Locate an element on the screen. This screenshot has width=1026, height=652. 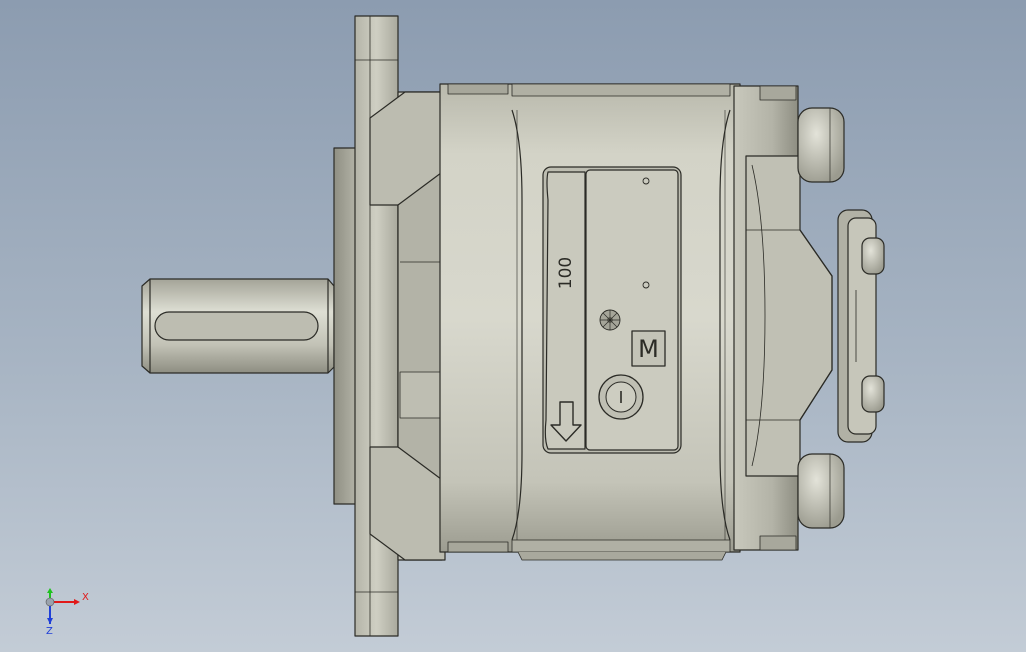
coordinate-triad: X Z is located at coordinates (67, 612).